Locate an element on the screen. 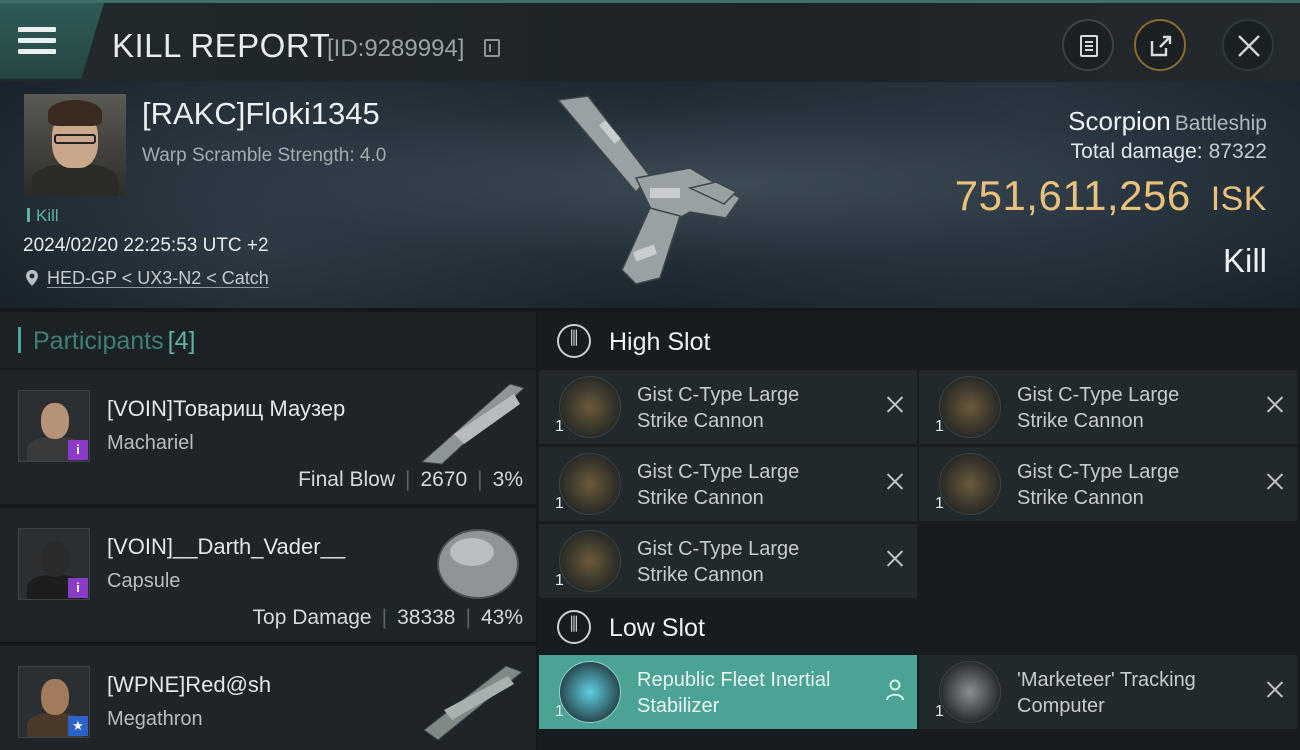  module-item: 1 Republic Fleet Inertial Stabilizer is located at coordinates (728, 692).